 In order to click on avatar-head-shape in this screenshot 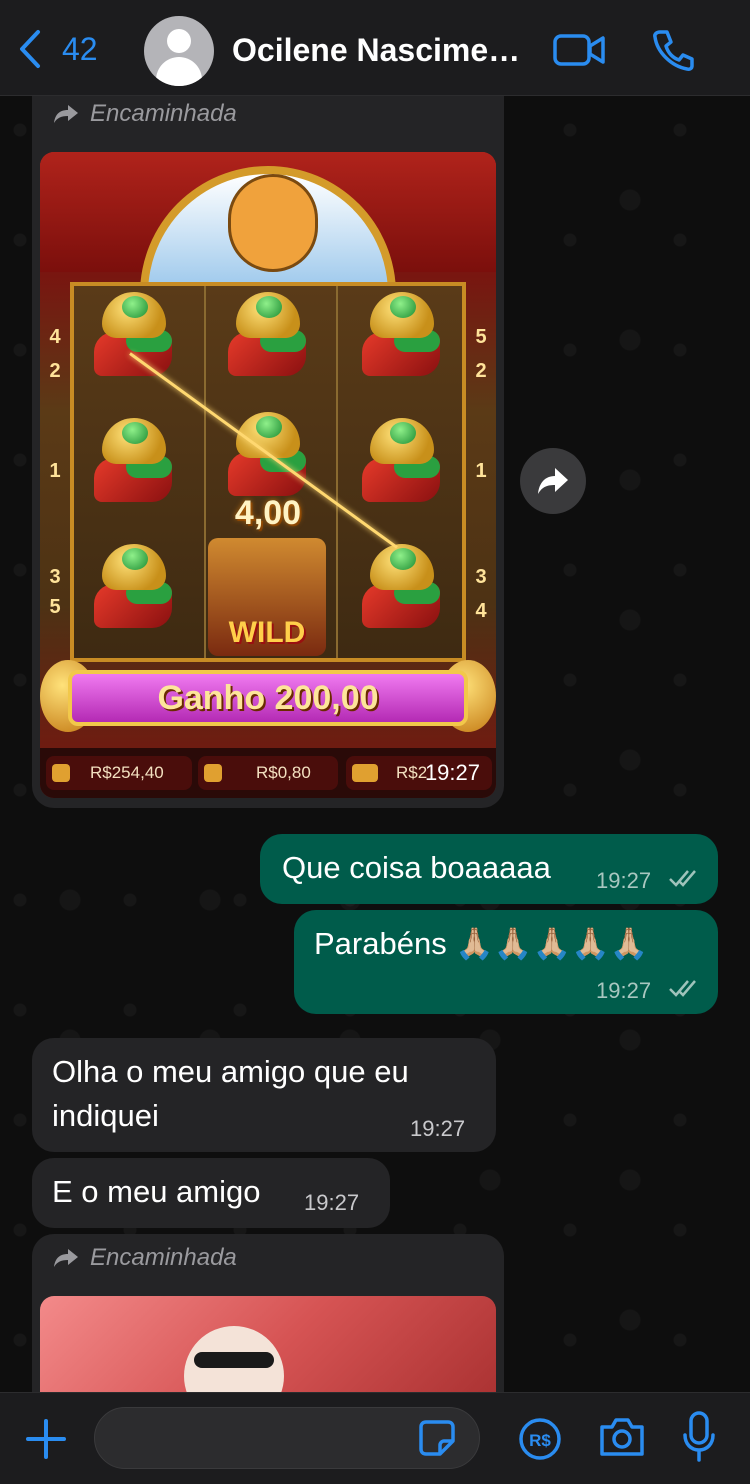, I will do `click(179, 41)`.